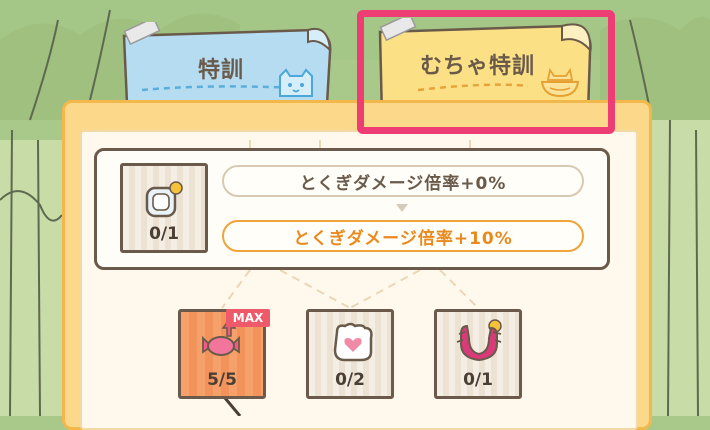 This screenshot has width=710, height=430. What do you see at coordinates (164, 234) in the screenshot?
I see `selected-skill-count: 0/1` at bounding box center [164, 234].